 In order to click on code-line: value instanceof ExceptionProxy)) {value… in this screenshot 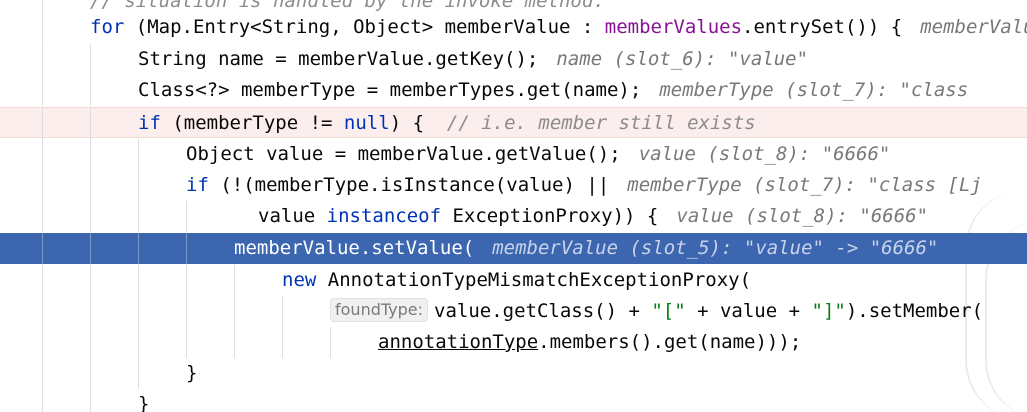, I will do `click(513, 216)`.